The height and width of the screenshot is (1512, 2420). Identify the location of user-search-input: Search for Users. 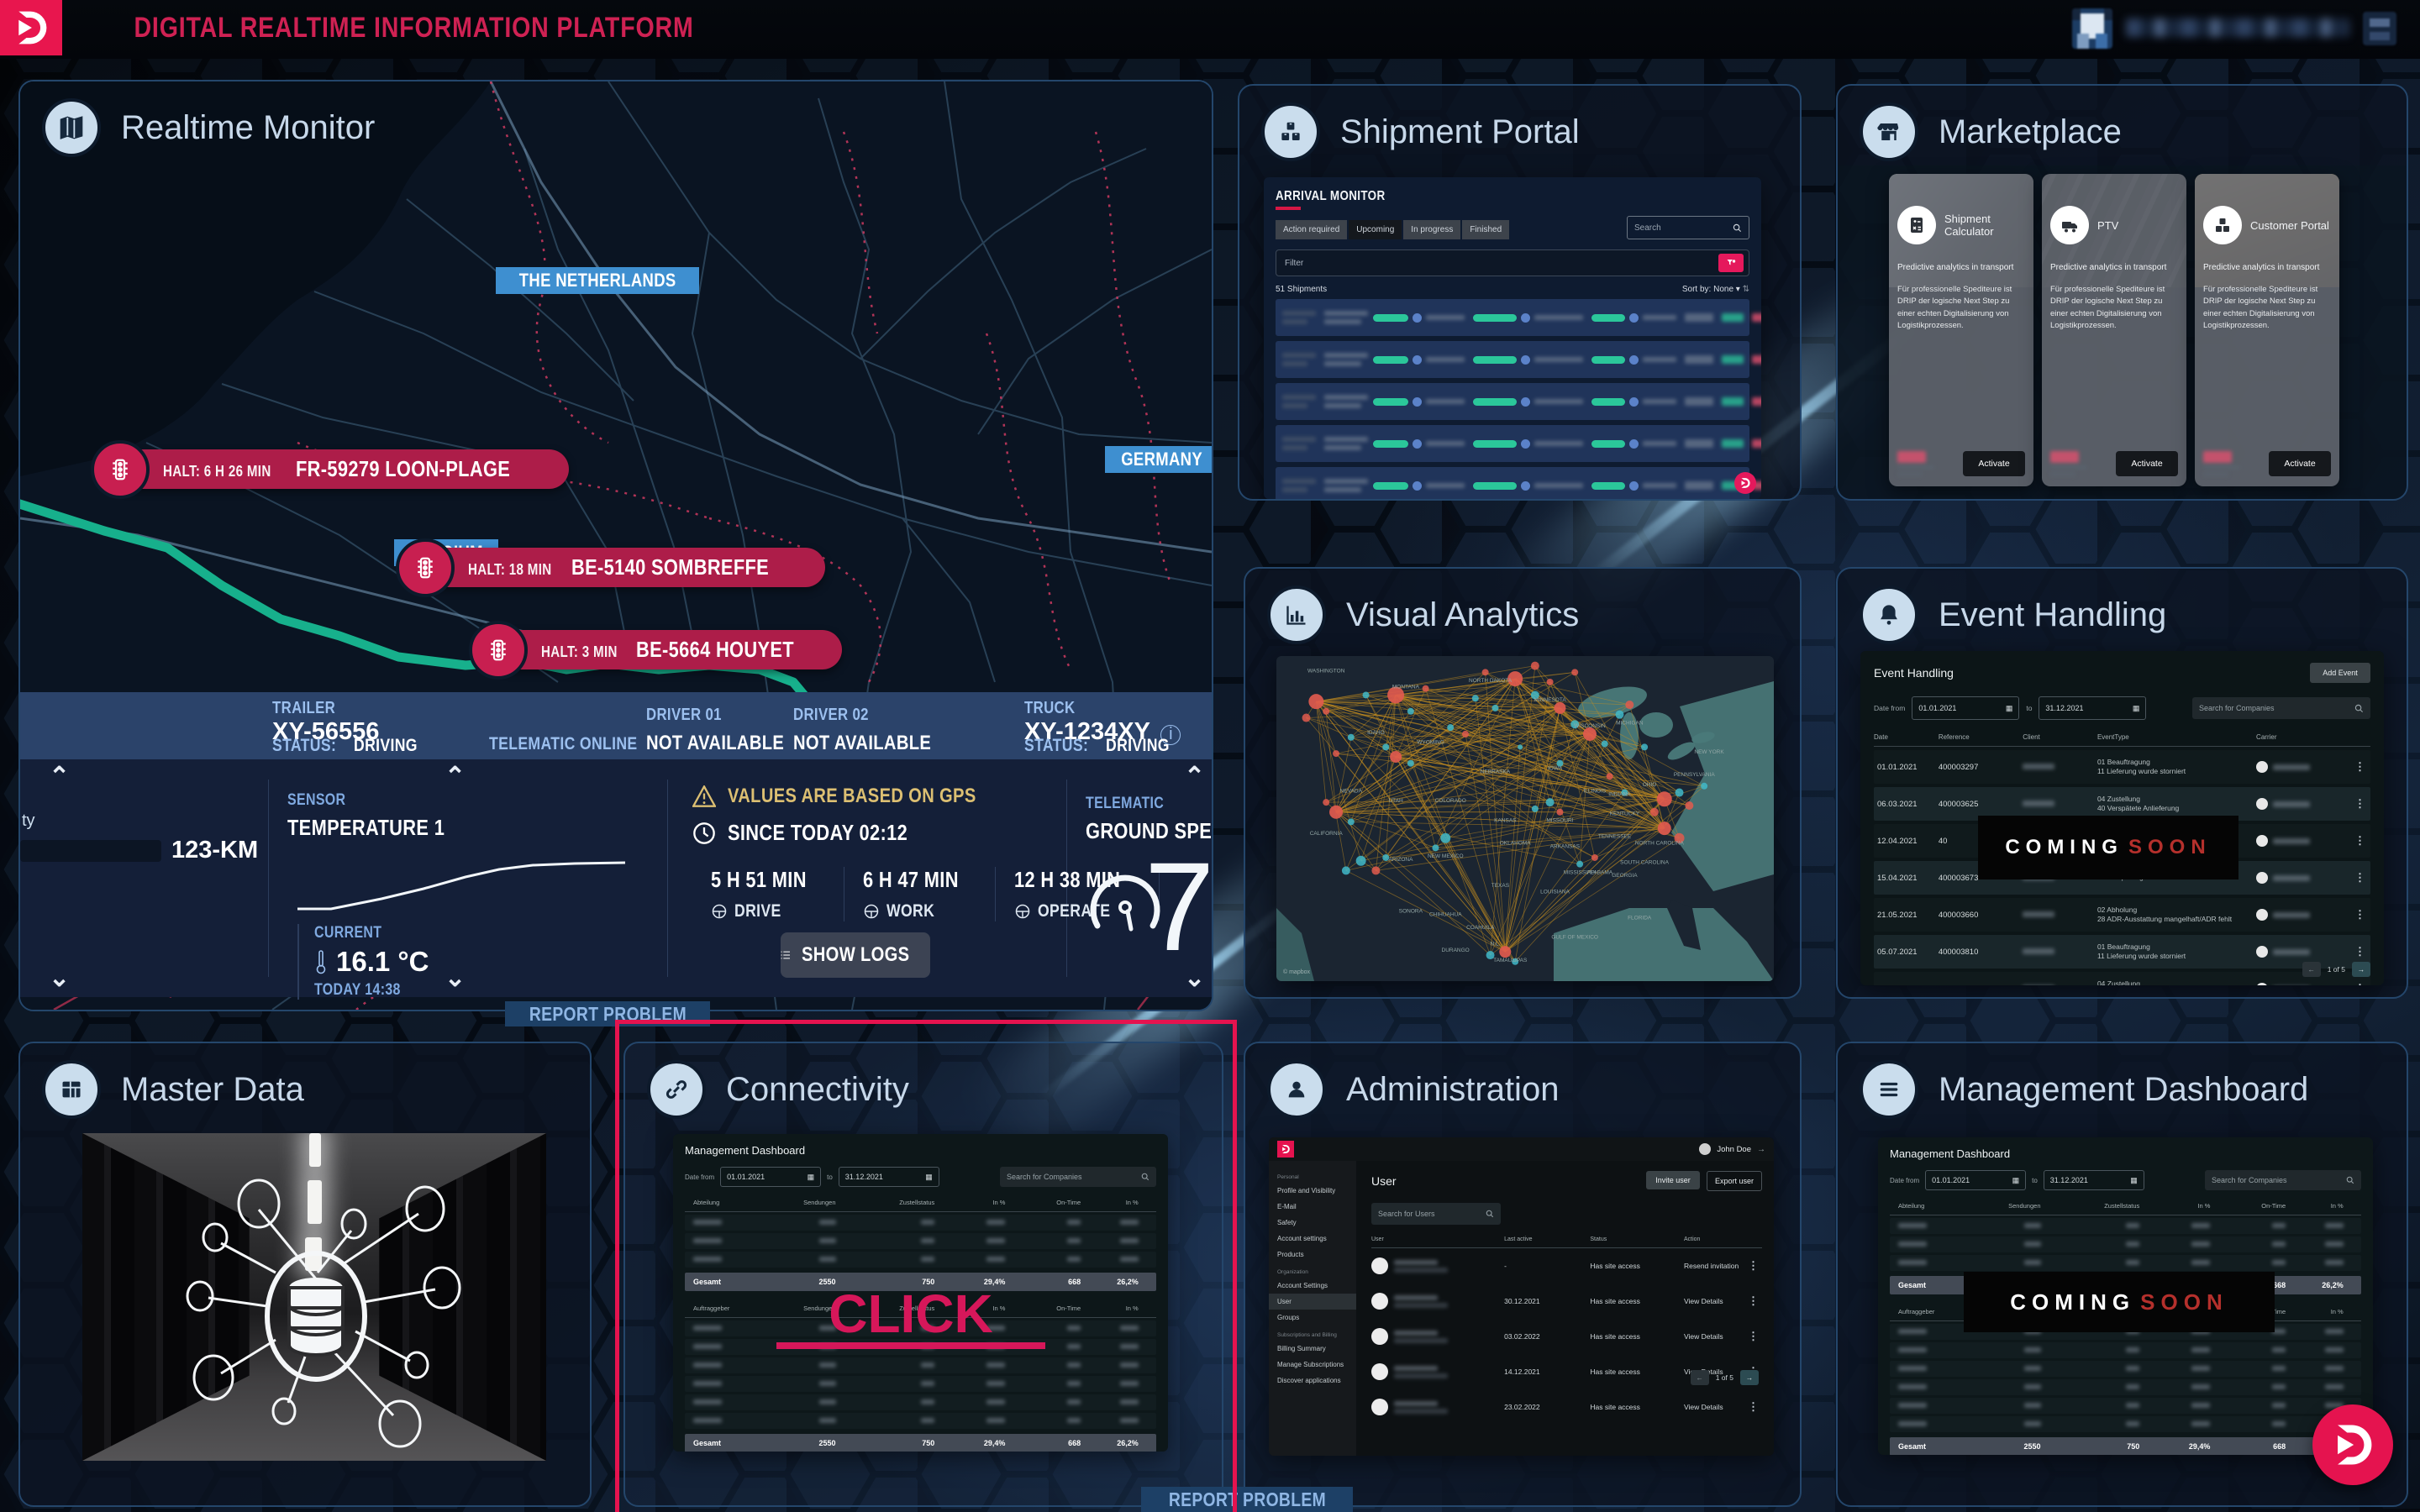
(1436, 1214).